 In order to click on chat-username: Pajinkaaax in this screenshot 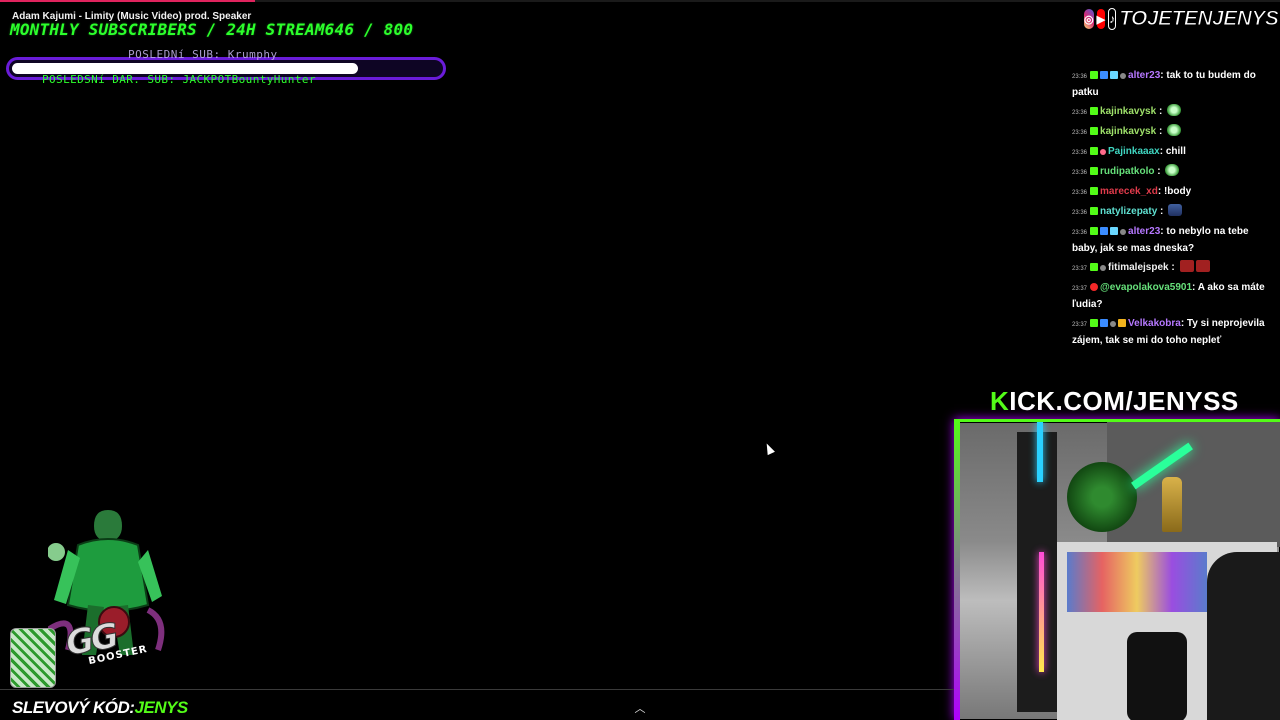, I will do `click(1134, 151)`.